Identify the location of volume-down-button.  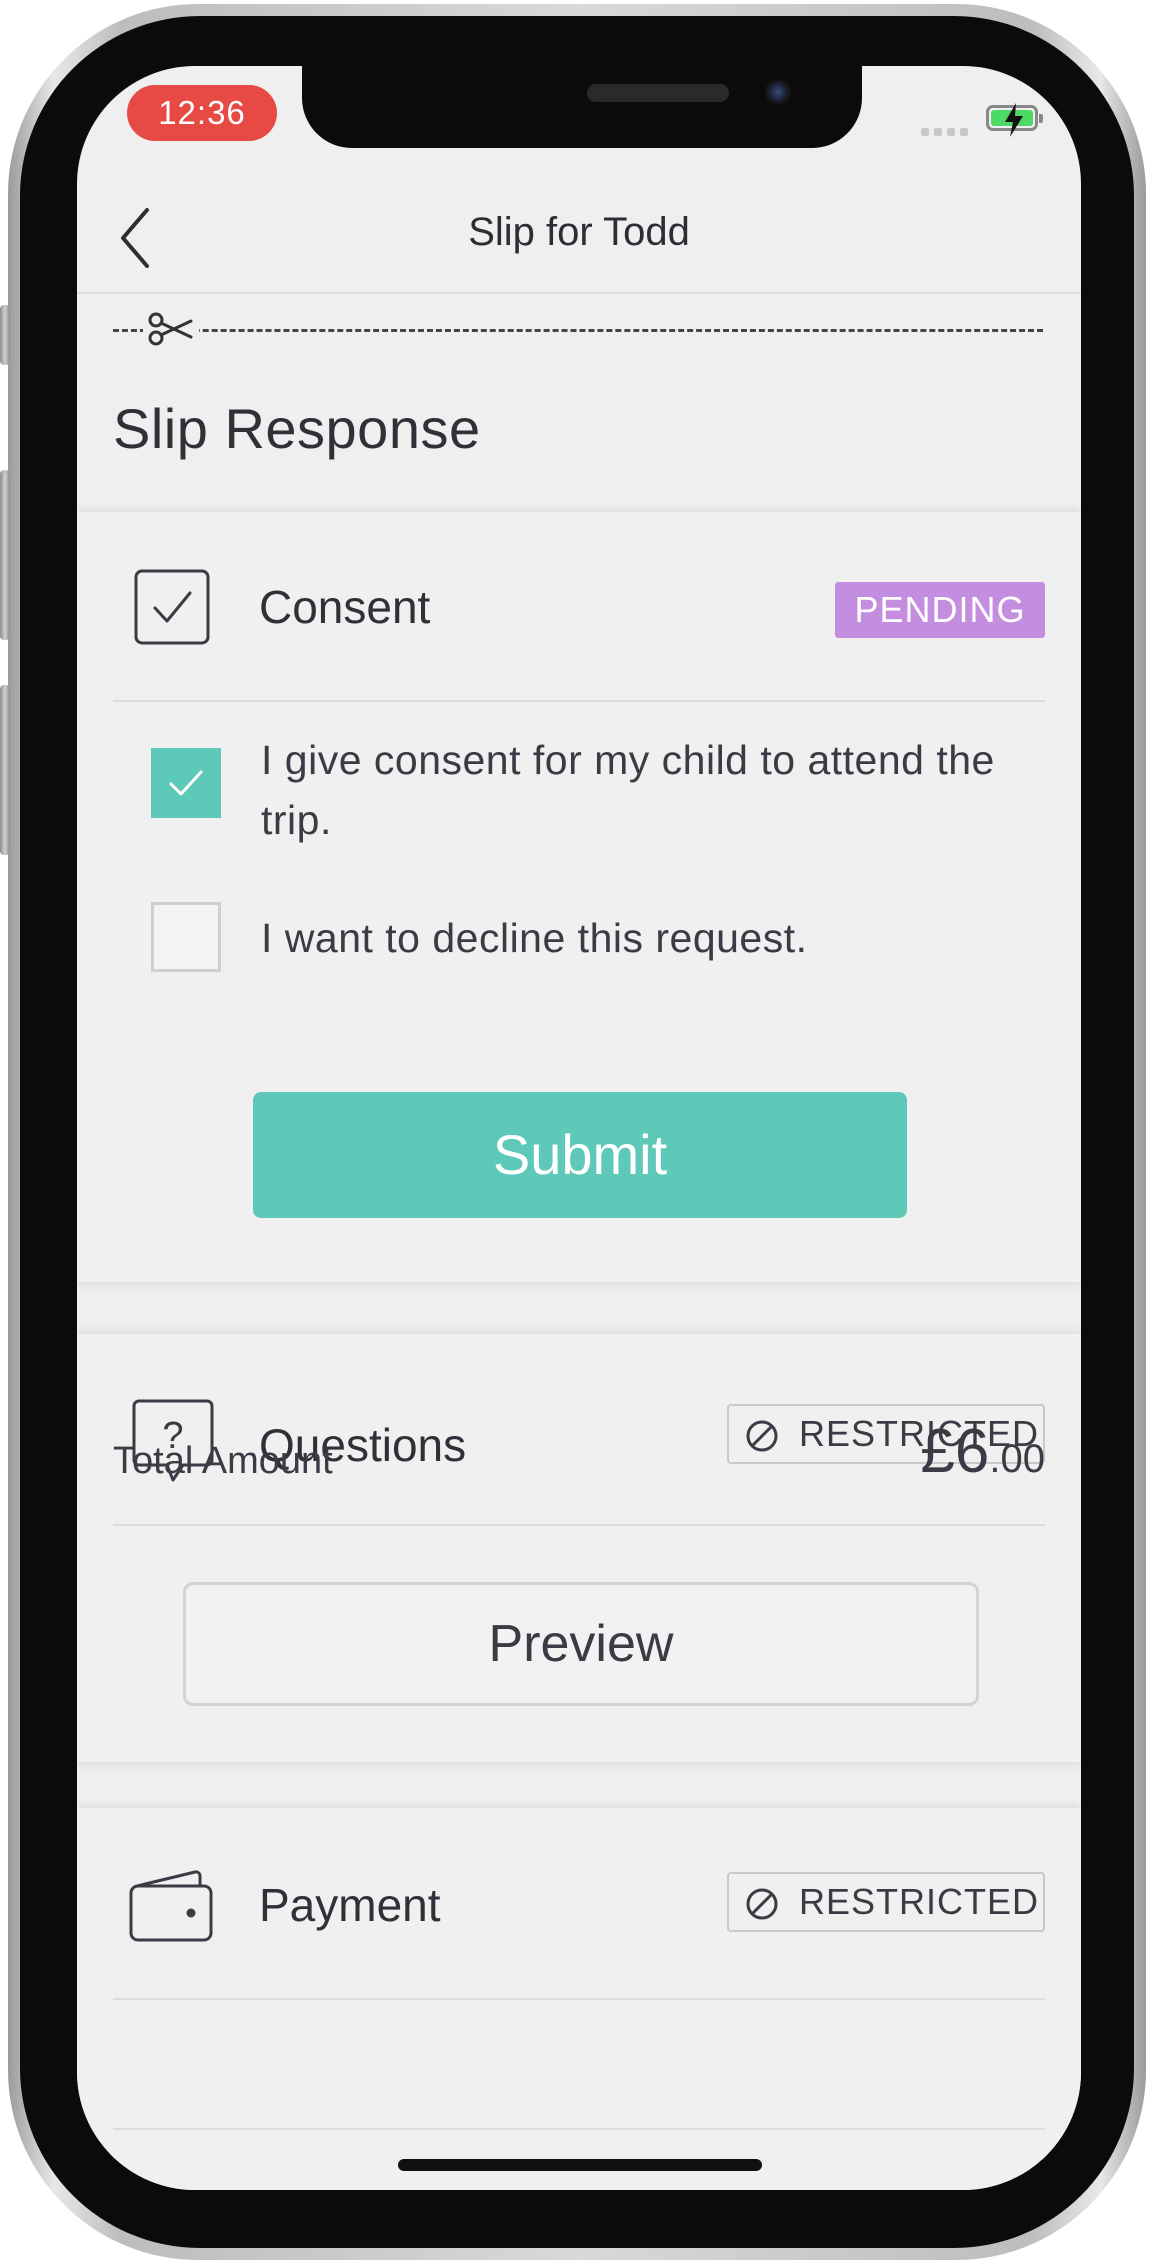
(5, 770).